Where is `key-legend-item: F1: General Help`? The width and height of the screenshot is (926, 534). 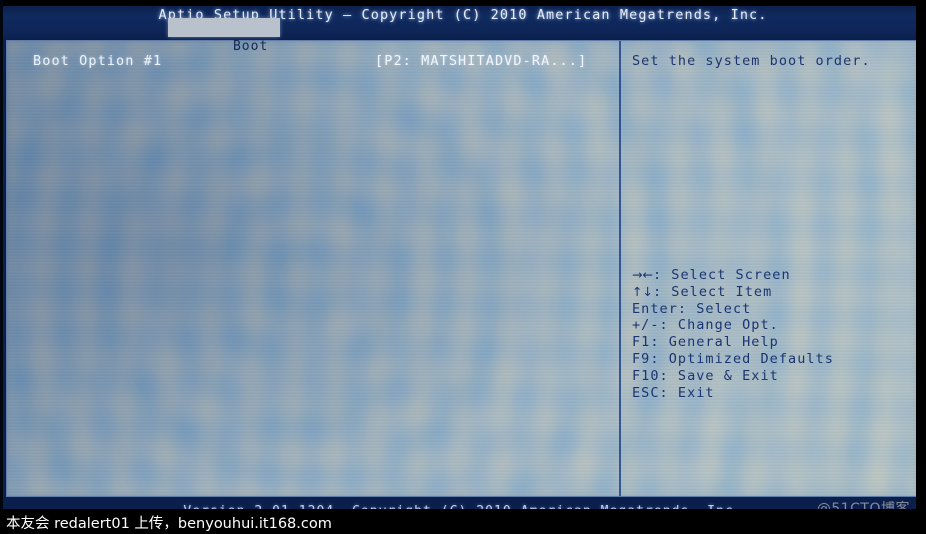 key-legend-item: F1: General Help is located at coordinates (705, 342).